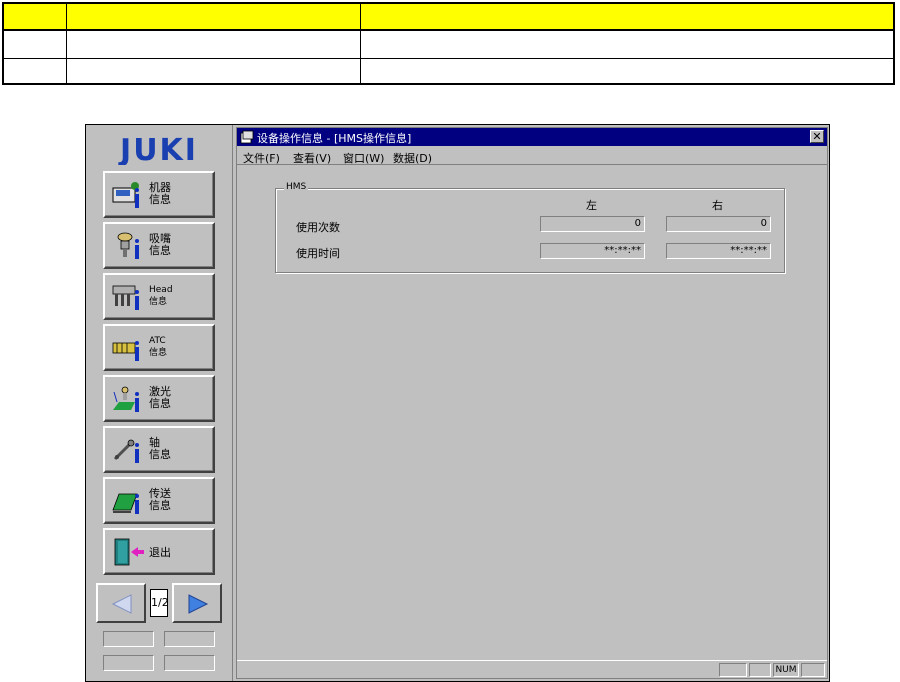 Image resolution: width=900 pixels, height=682 pixels. I want to click on menu-view: 查看(V), so click(312, 158).